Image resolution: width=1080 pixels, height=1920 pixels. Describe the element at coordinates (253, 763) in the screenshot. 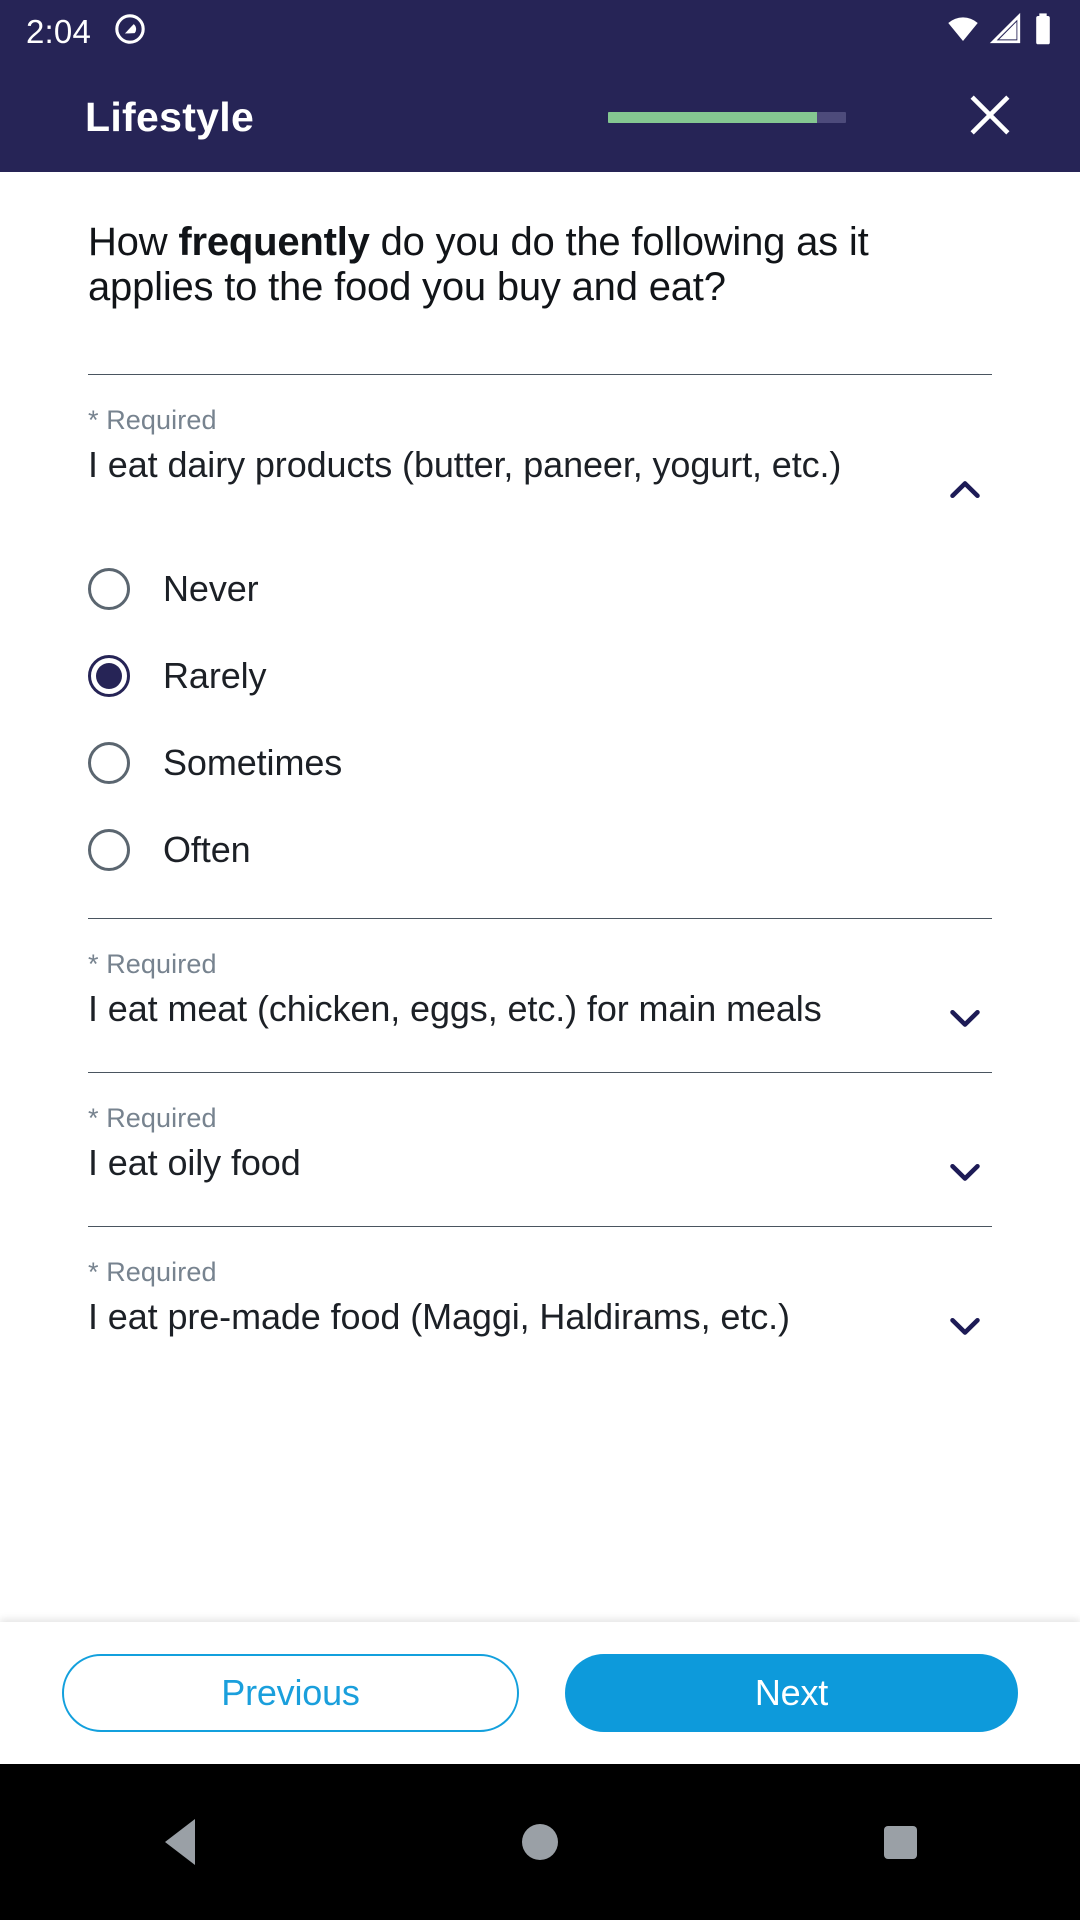

I see `radio-label-sometimes: Sometimes` at that location.